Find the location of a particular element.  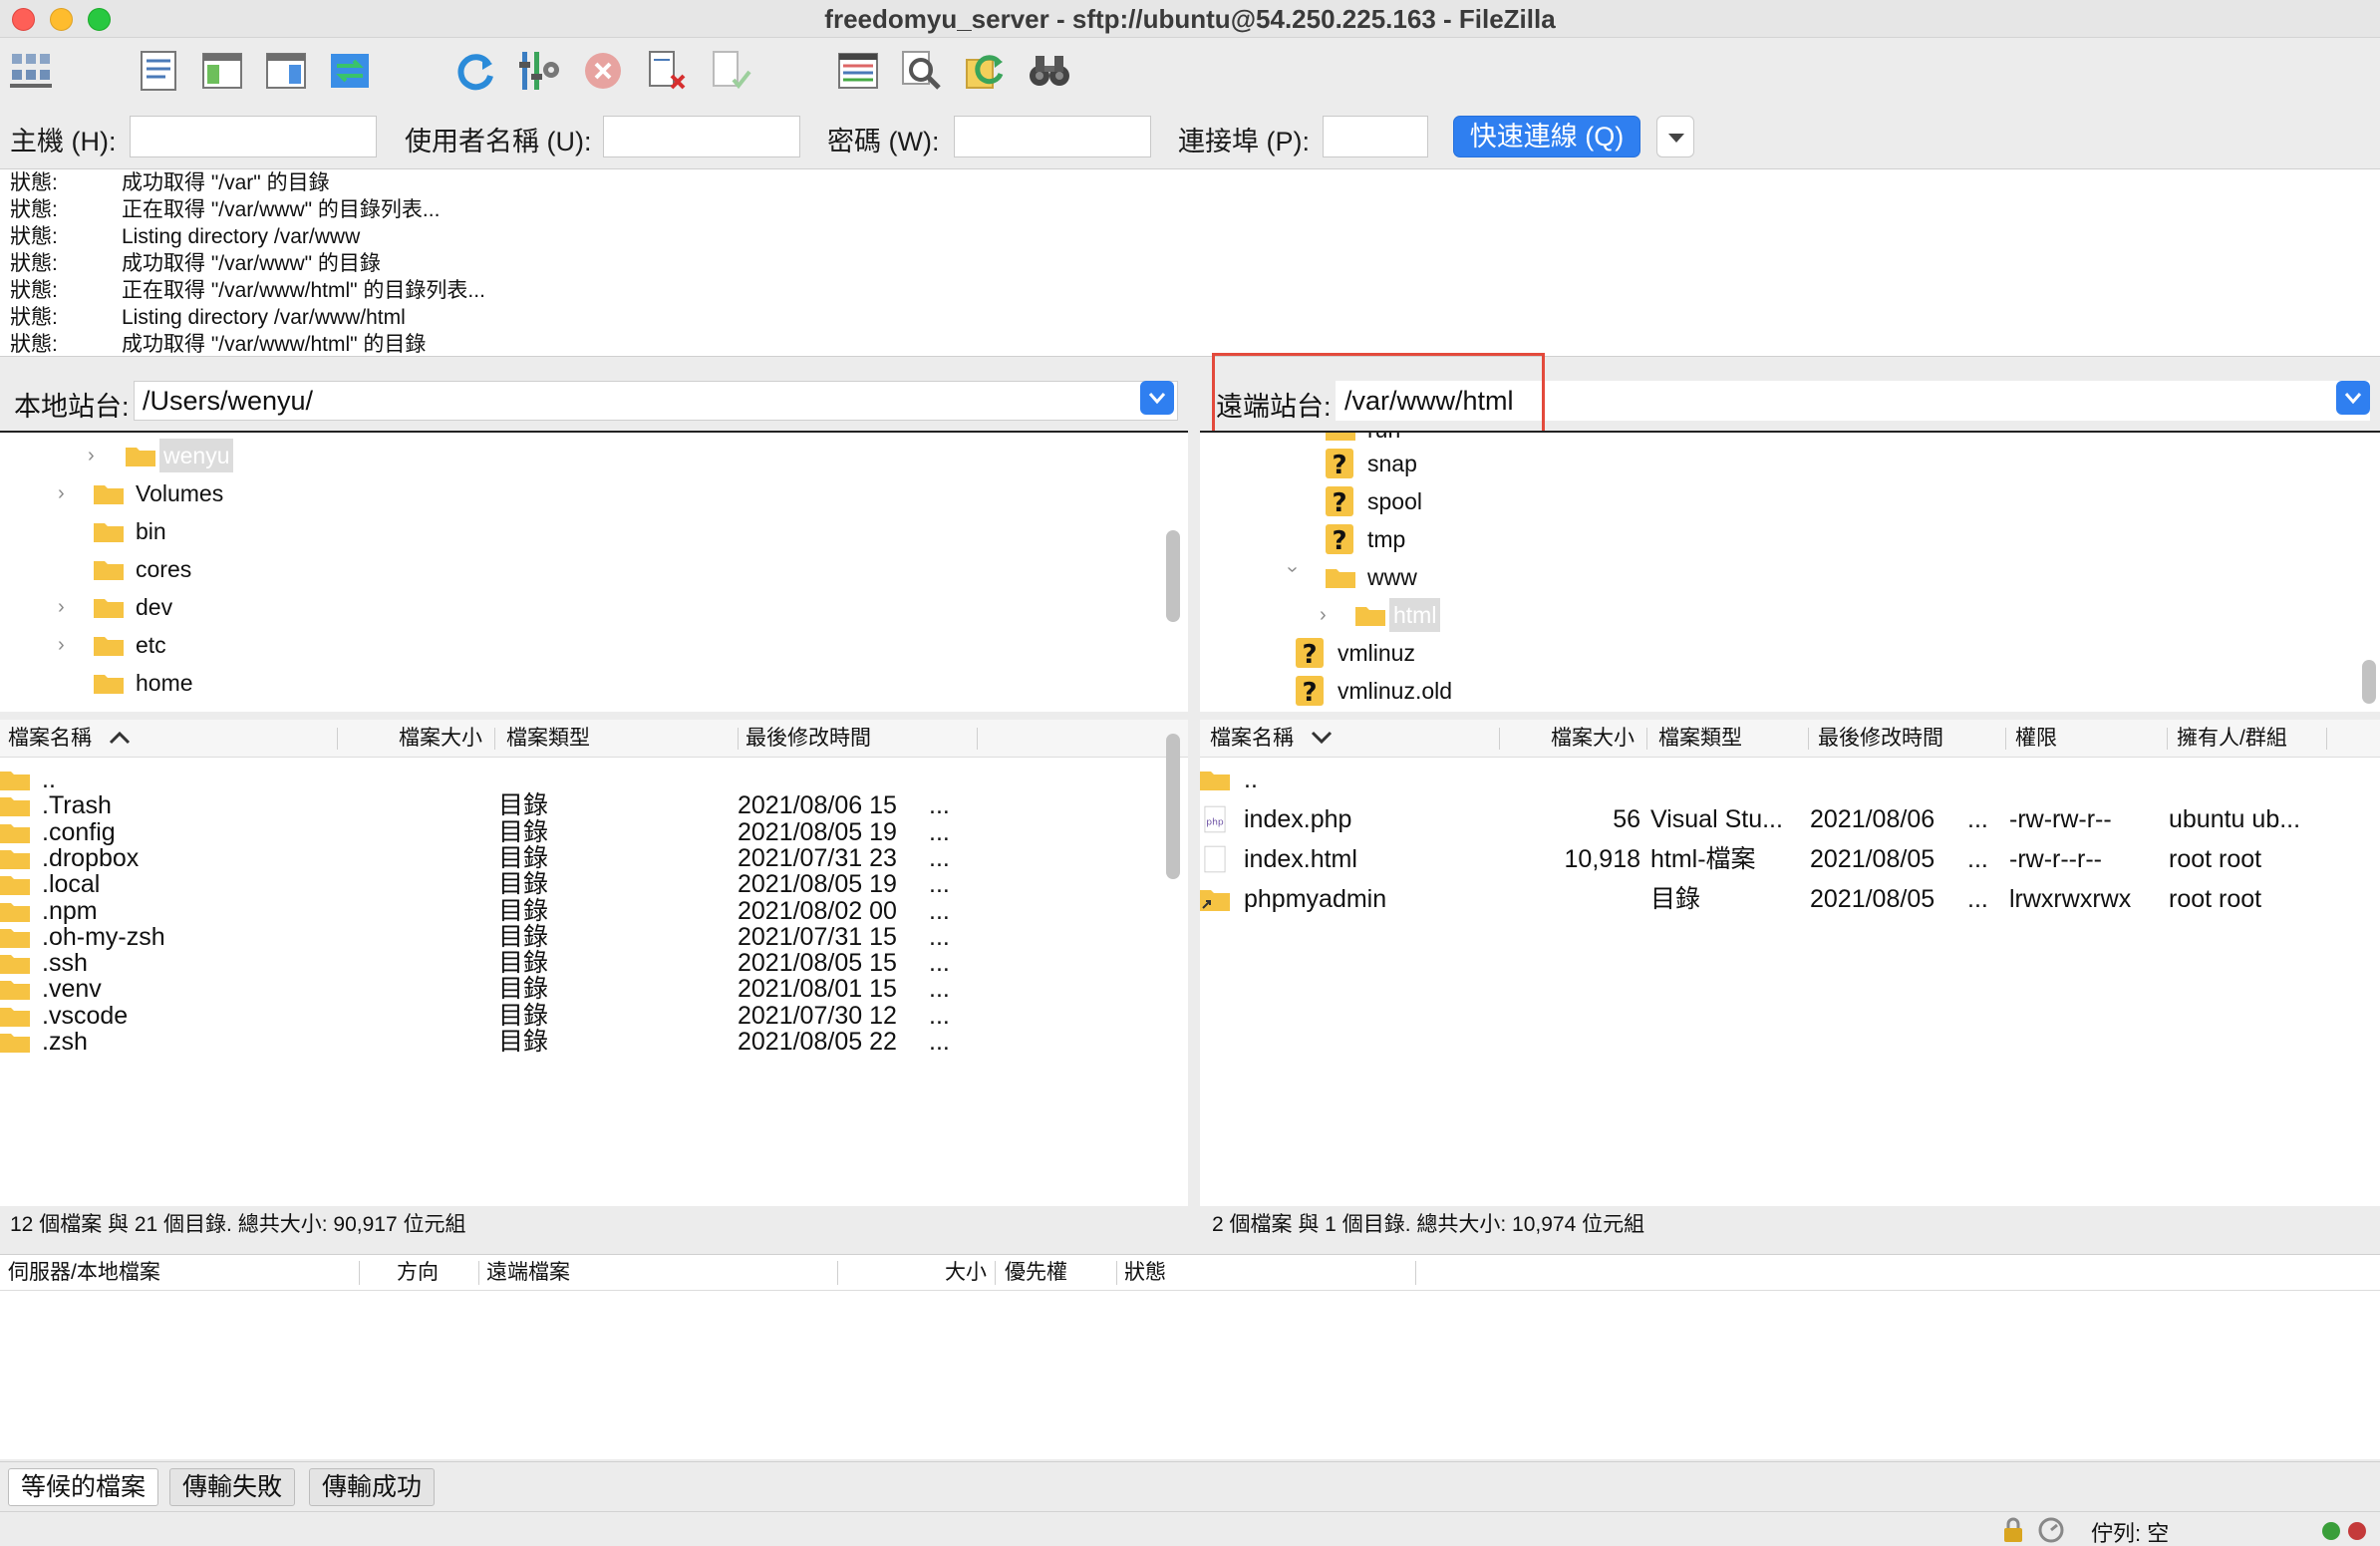

search-button is located at coordinates (922, 71).